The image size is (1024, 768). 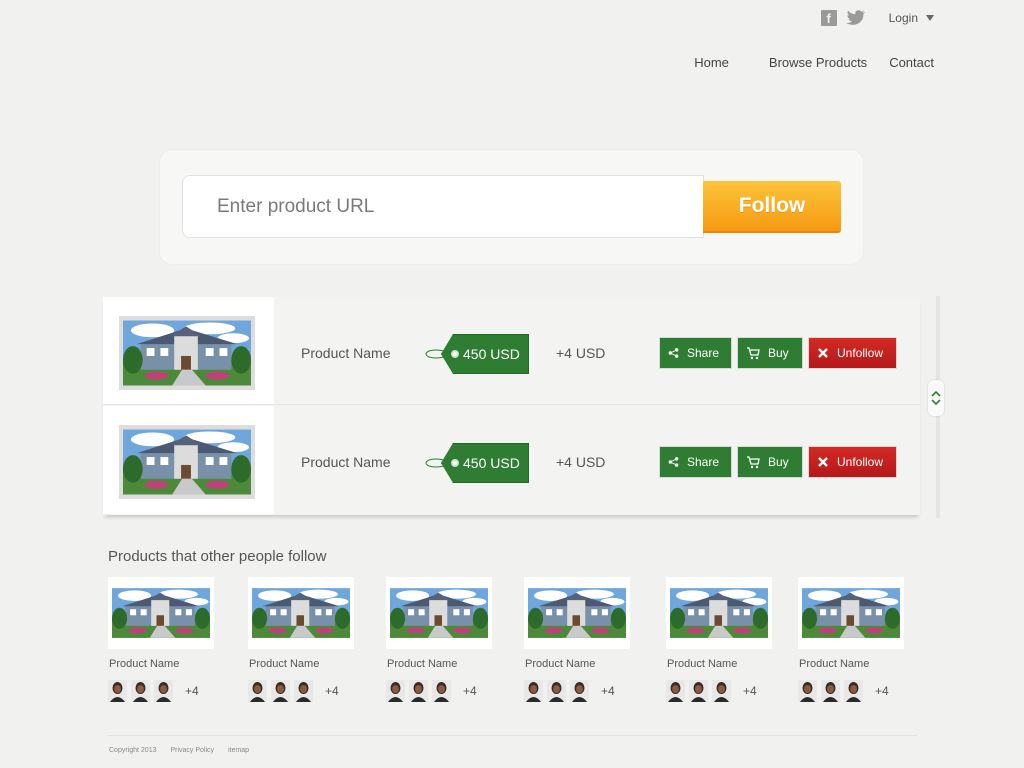 I want to click on chevron-up-down-icon, so click(x=936, y=398).